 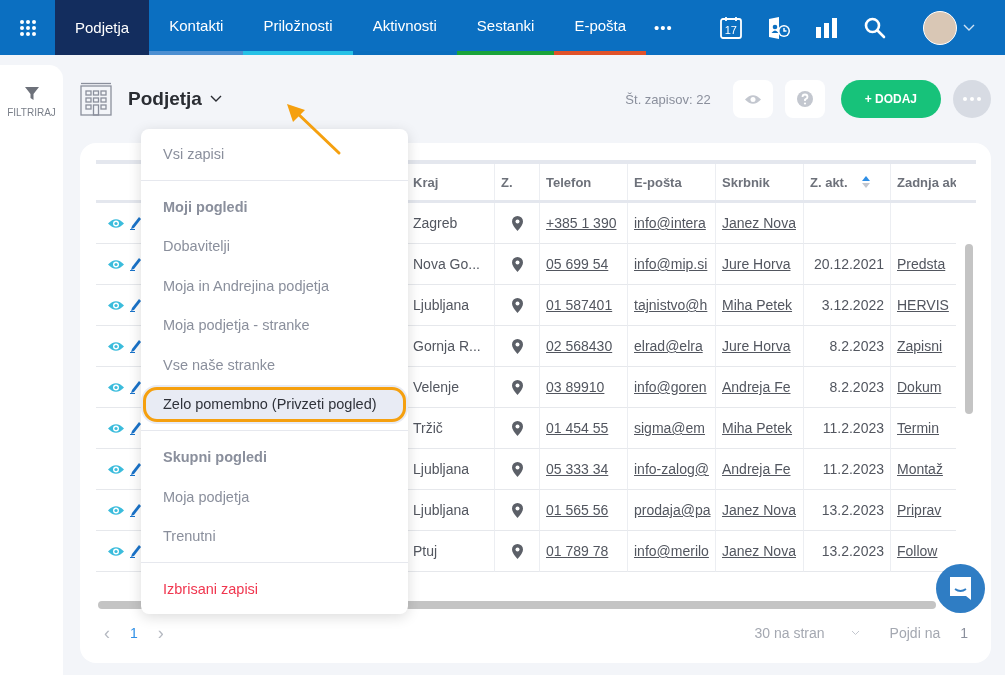 I want to click on filter-label: FILTRIRAJ, so click(x=31, y=112).